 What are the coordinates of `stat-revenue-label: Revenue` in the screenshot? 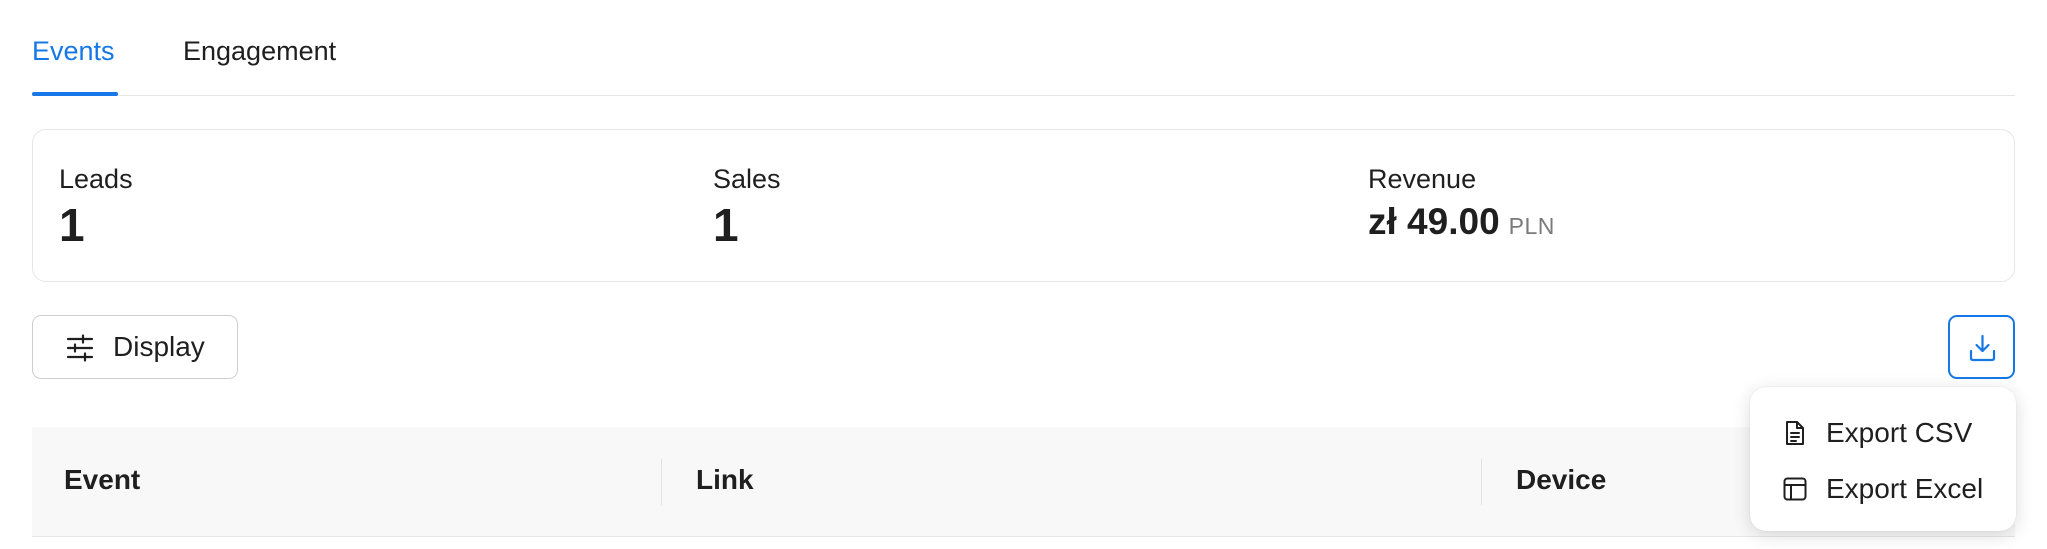 It's located at (1422, 179).